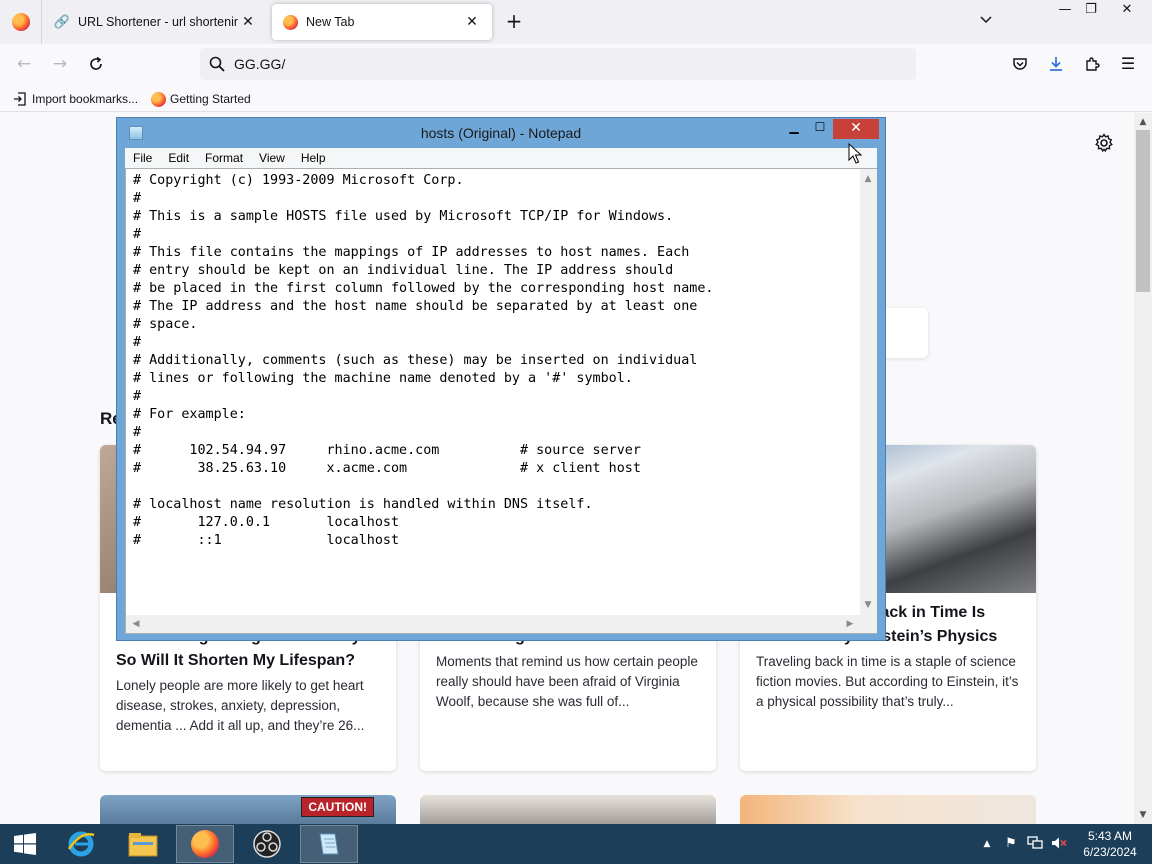 This screenshot has width=1152, height=864. I want to click on firefox-bookmark-icon, so click(158, 99).